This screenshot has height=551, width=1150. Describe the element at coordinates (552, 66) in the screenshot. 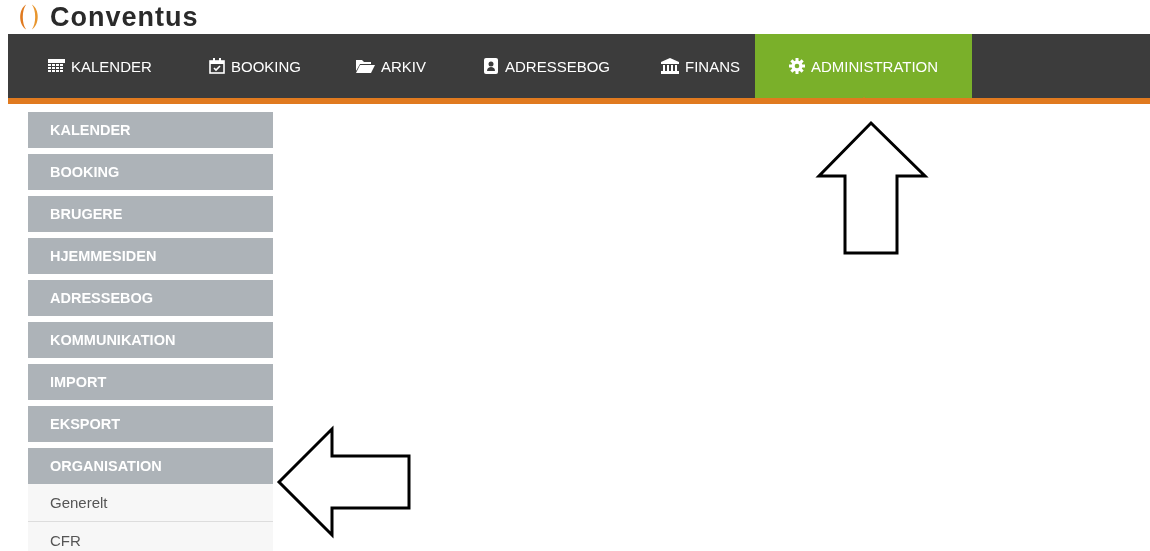

I see `nav-tab: ADRESSEBOG` at that location.